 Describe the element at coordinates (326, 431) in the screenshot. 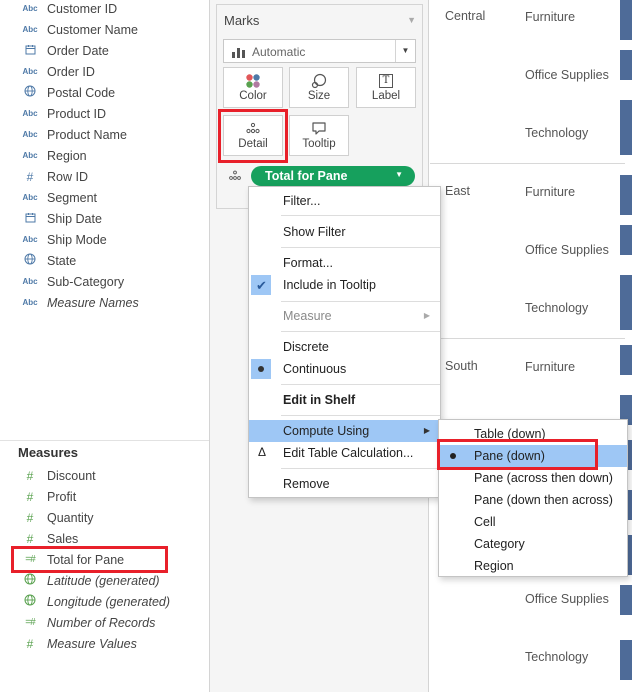

I see `menu-item-label: Compute Using` at that location.